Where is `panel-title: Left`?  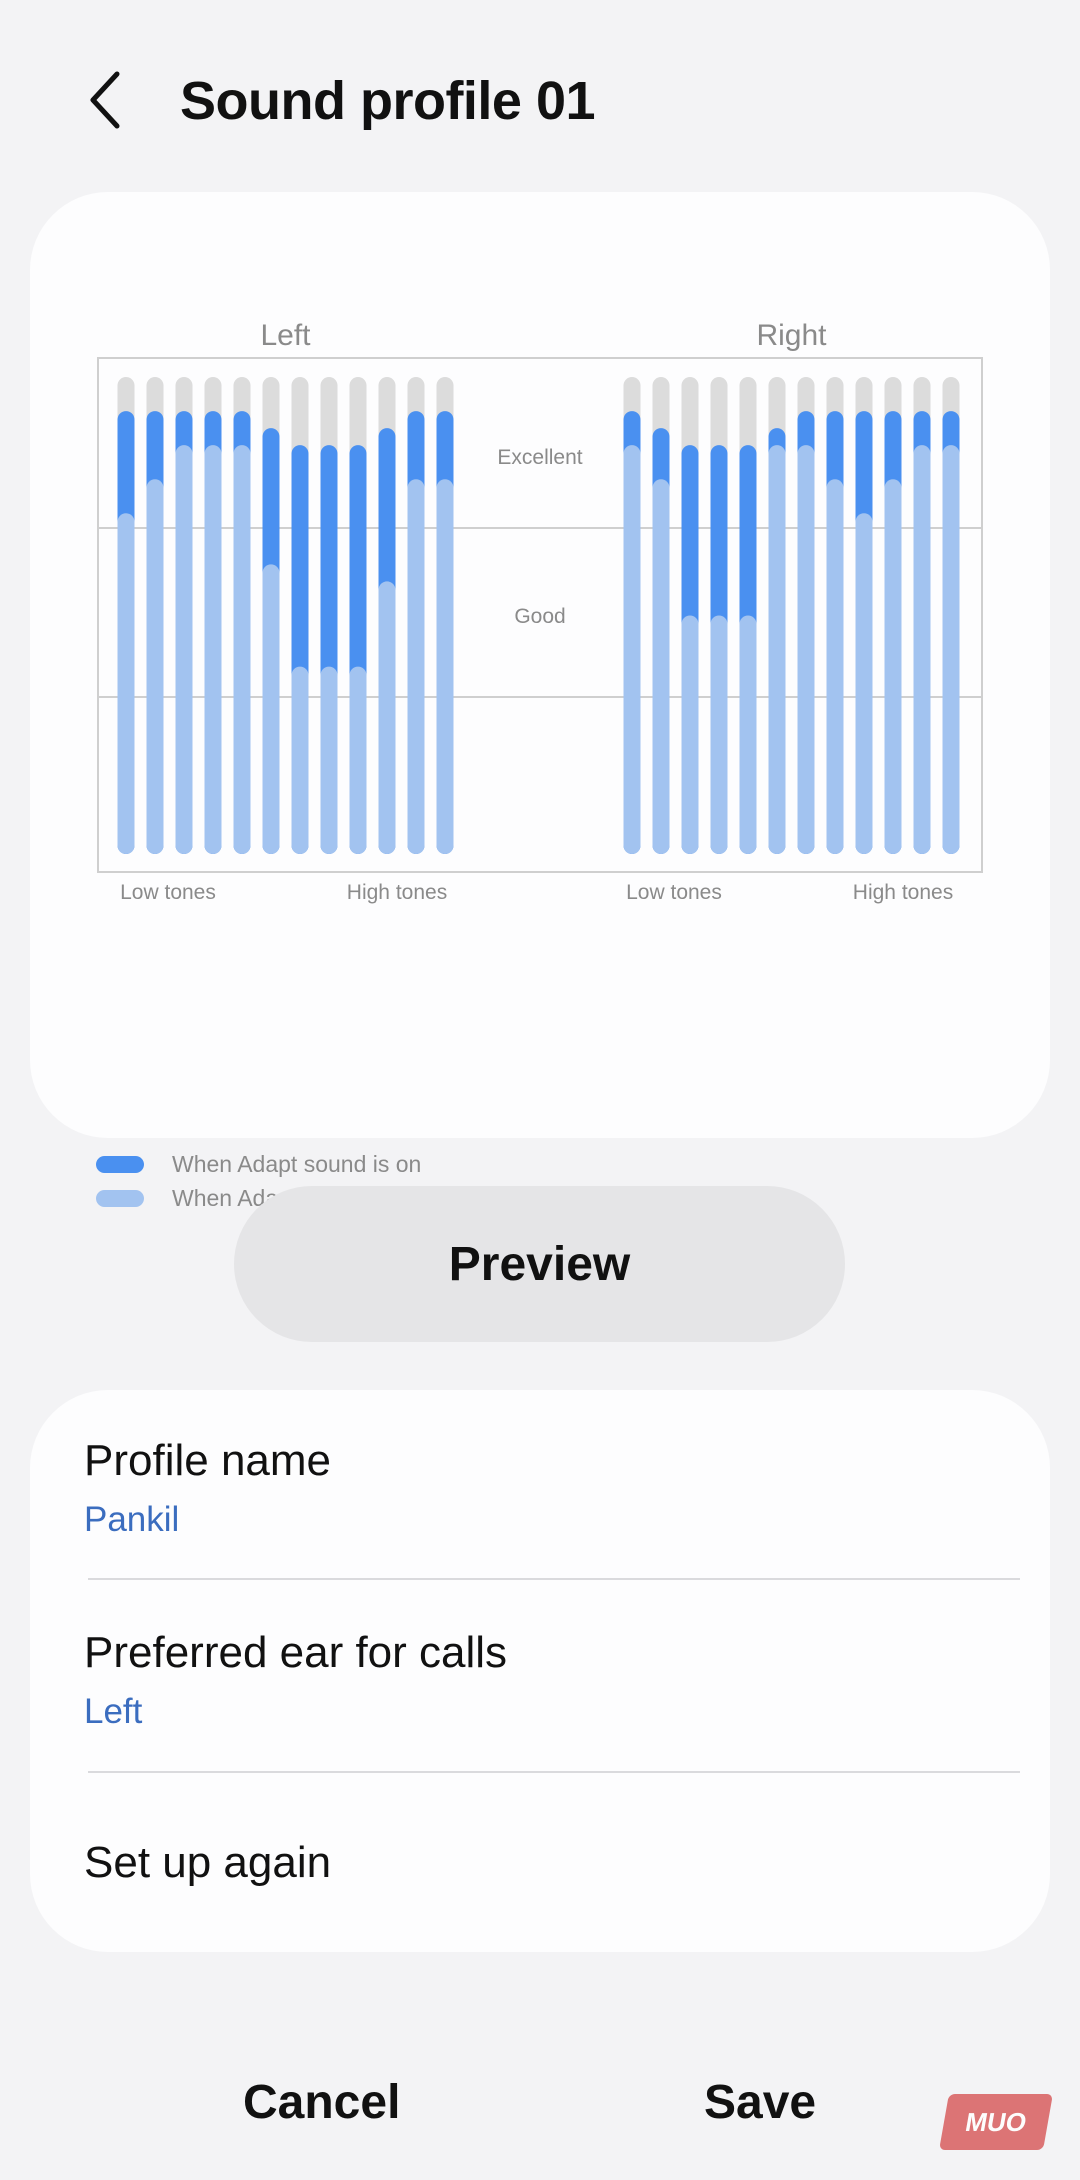 panel-title: Left is located at coordinates (285, 335).